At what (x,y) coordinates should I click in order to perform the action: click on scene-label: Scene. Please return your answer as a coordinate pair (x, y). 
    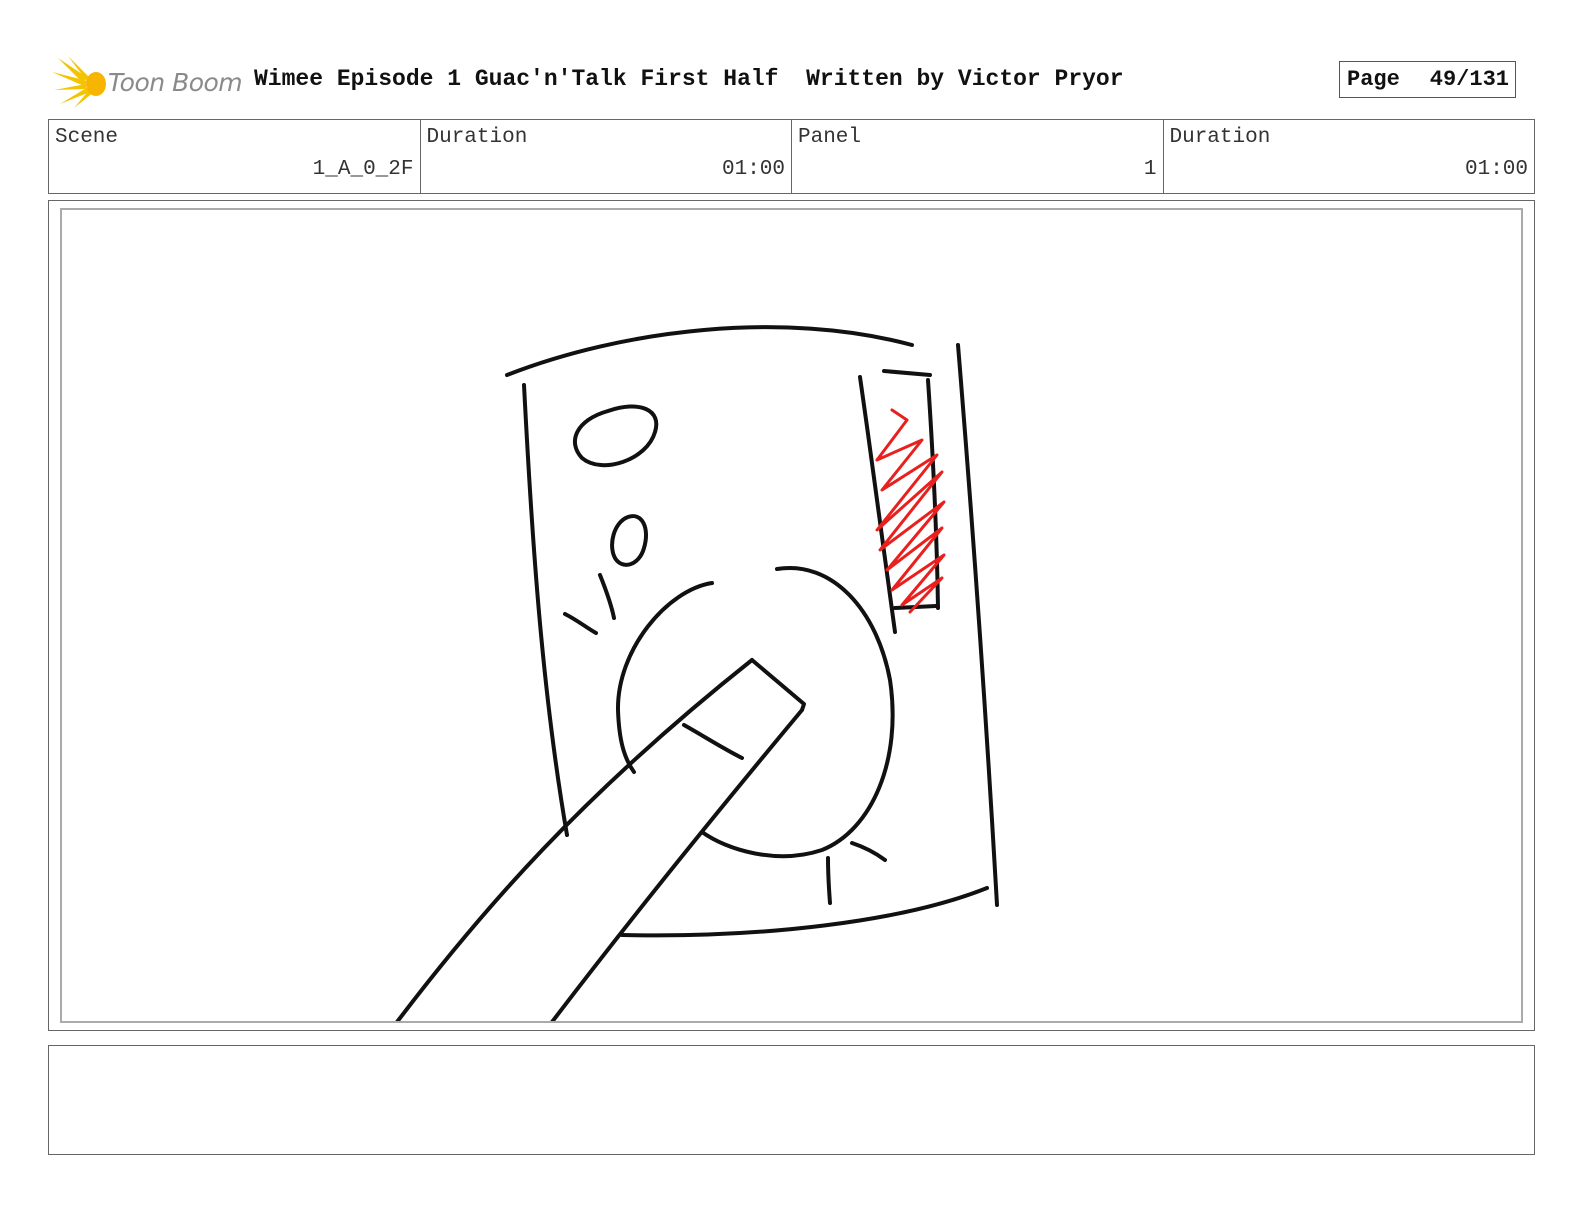
    Looking at the image, I should click on (87, 137).